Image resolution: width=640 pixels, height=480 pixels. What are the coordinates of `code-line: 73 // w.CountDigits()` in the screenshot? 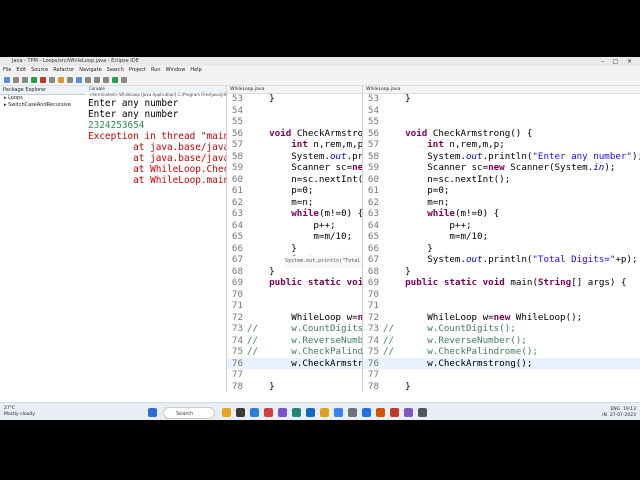 It's located at (295, 329).